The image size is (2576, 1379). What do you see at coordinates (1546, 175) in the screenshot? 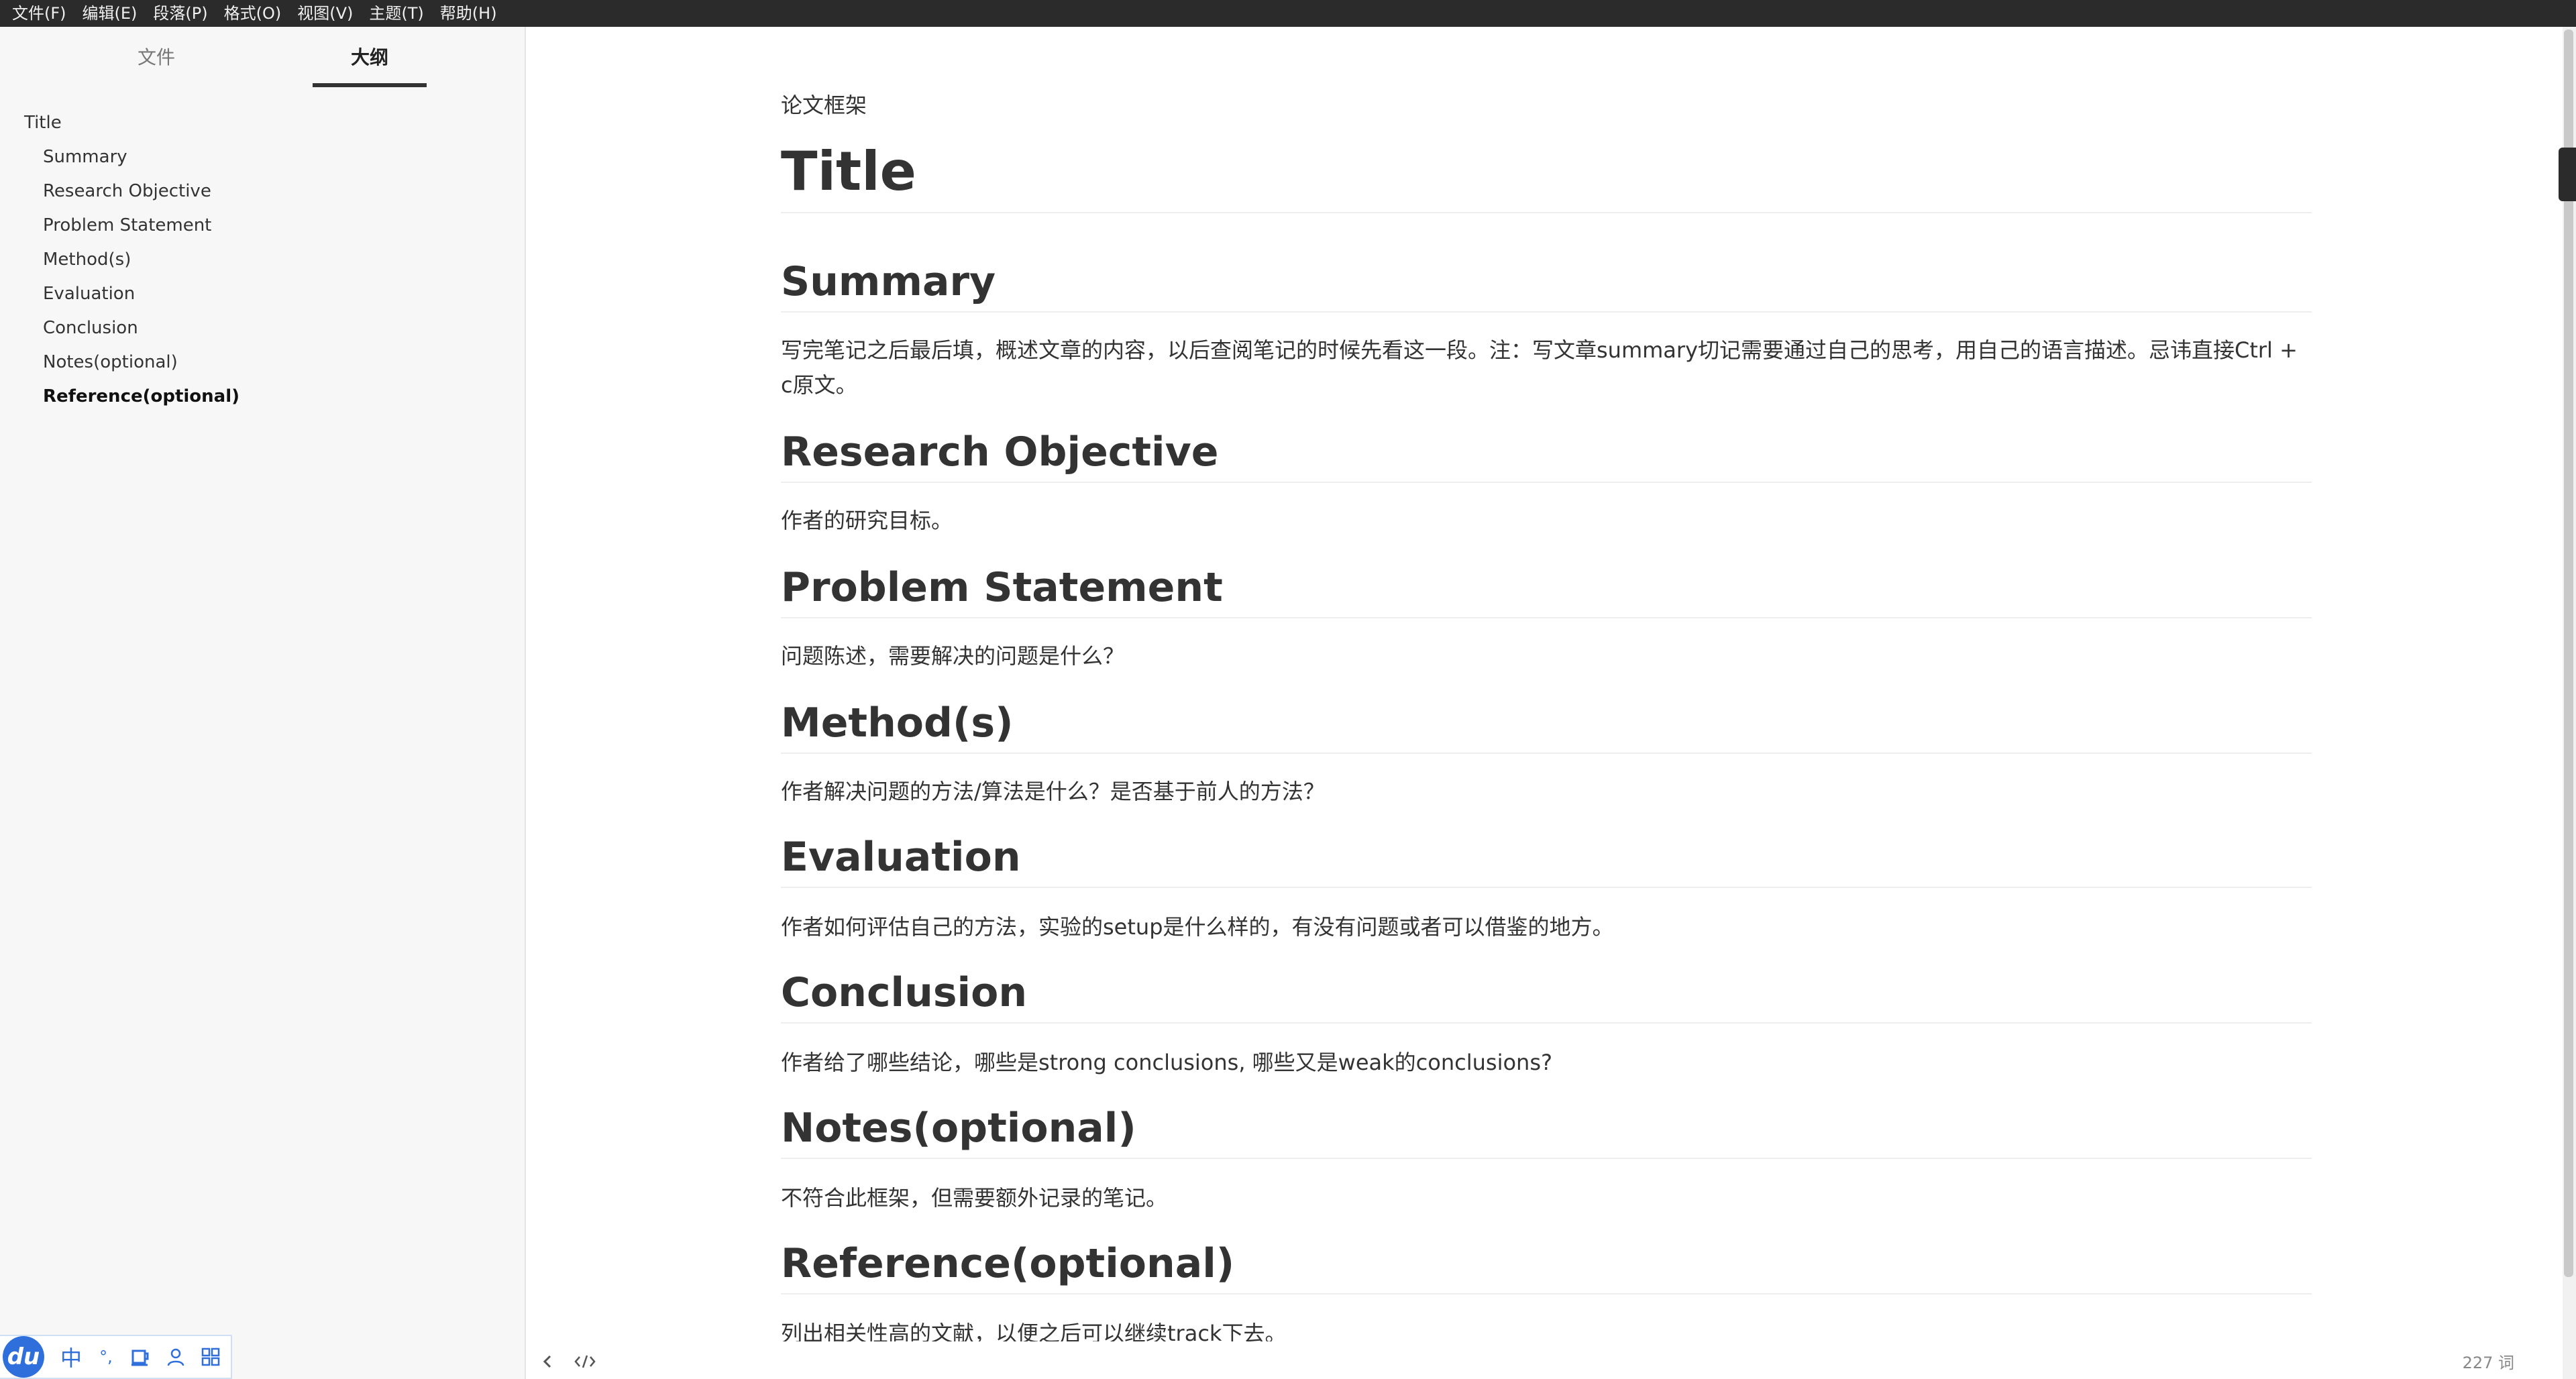
I see `heading-title: Title` at bounding box center [1546, 175].